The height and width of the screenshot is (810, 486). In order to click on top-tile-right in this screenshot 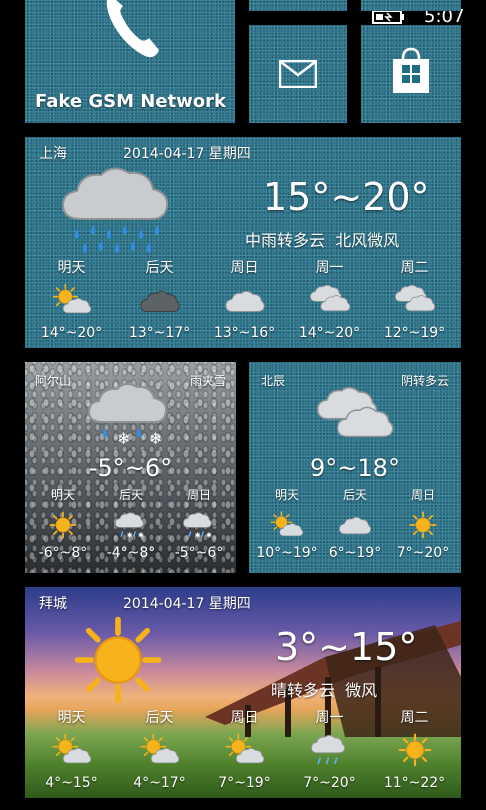, I will do `click(411, 5)`.